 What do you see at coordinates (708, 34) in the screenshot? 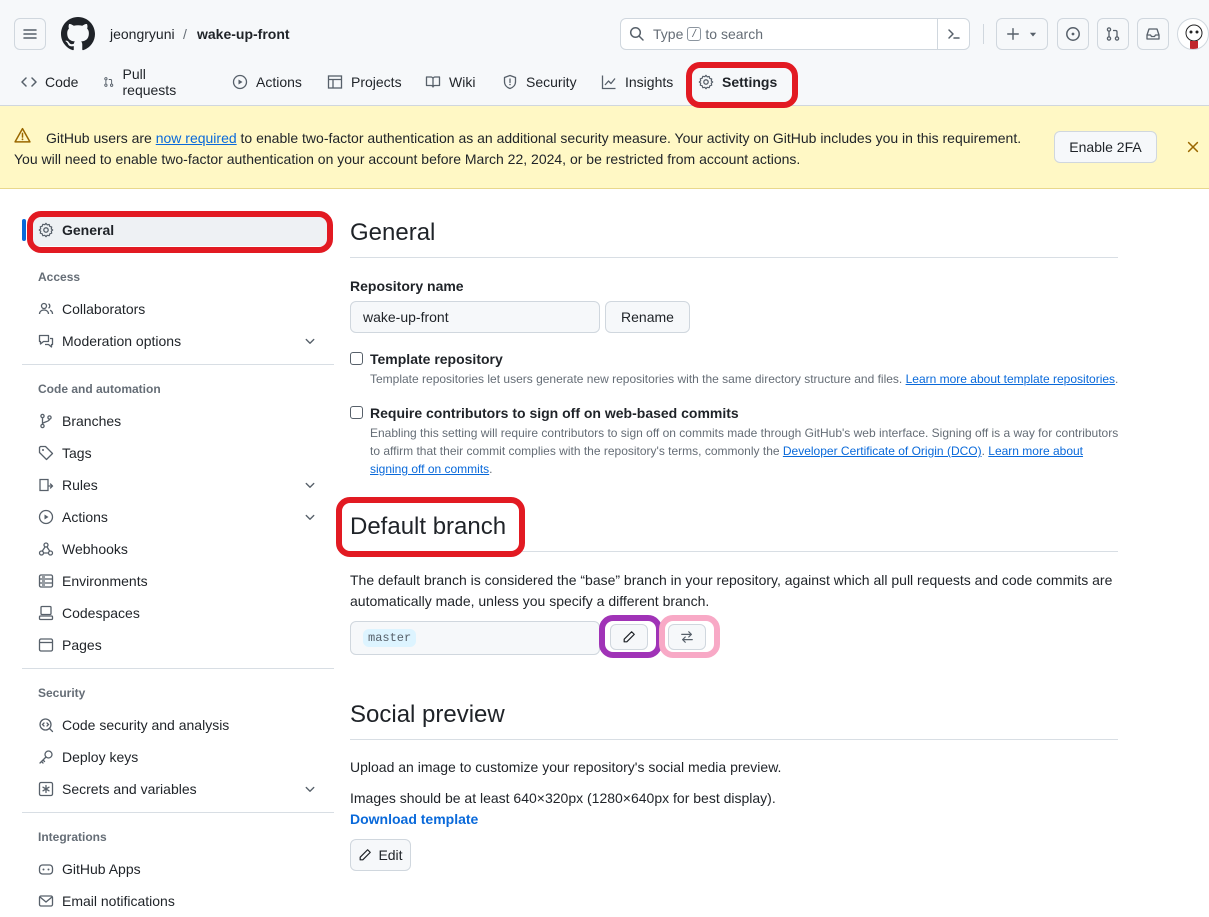
I see `search-placeholder: Type / to search` at bounding box center [708, 34].